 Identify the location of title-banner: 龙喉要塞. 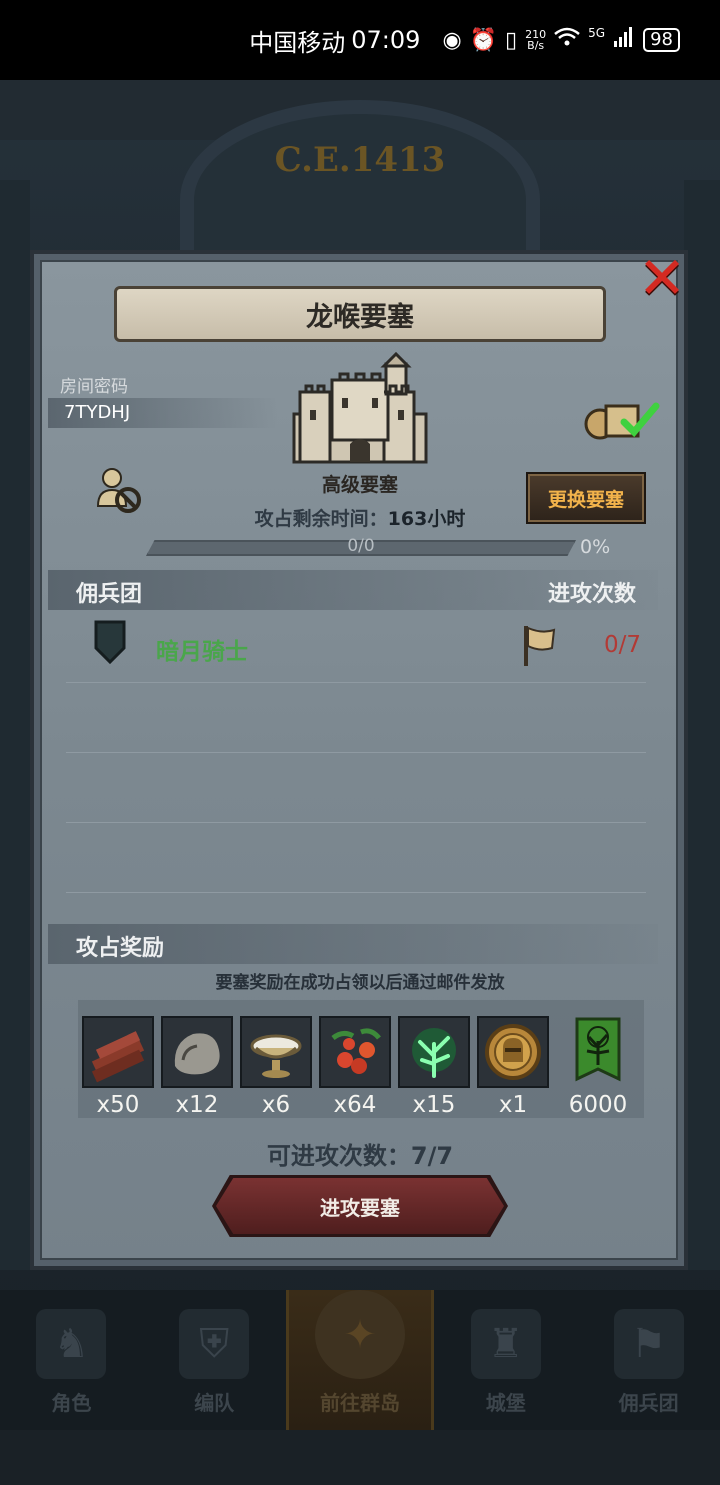
(360, 314).